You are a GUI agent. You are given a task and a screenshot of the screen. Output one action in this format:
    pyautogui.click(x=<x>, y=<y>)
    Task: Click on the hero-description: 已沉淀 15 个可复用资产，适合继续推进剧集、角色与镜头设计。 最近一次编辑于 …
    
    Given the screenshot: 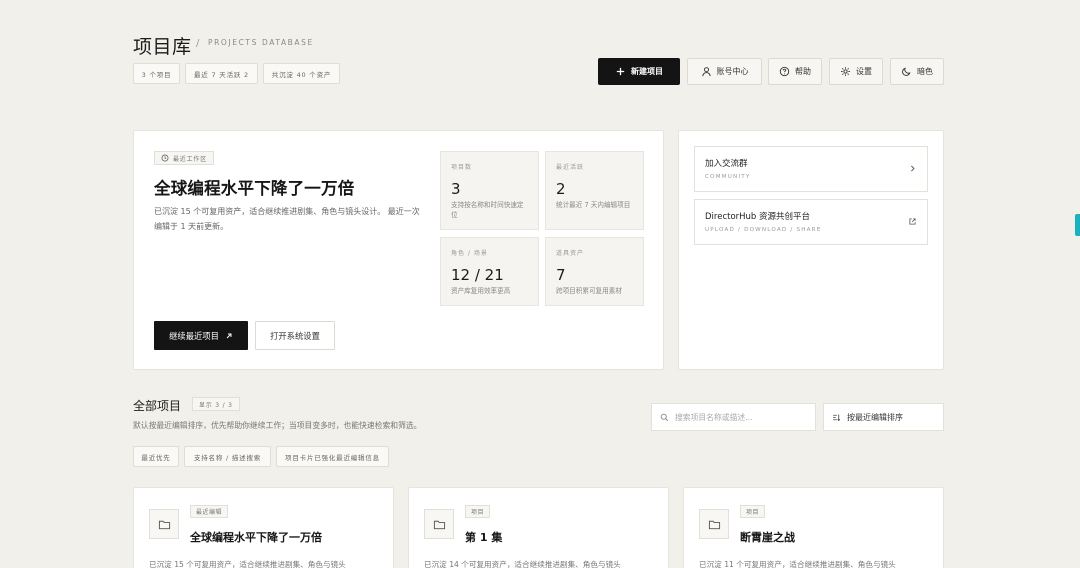 What is the action you would take?
    pyautogui.click(x=287, y=219)
    